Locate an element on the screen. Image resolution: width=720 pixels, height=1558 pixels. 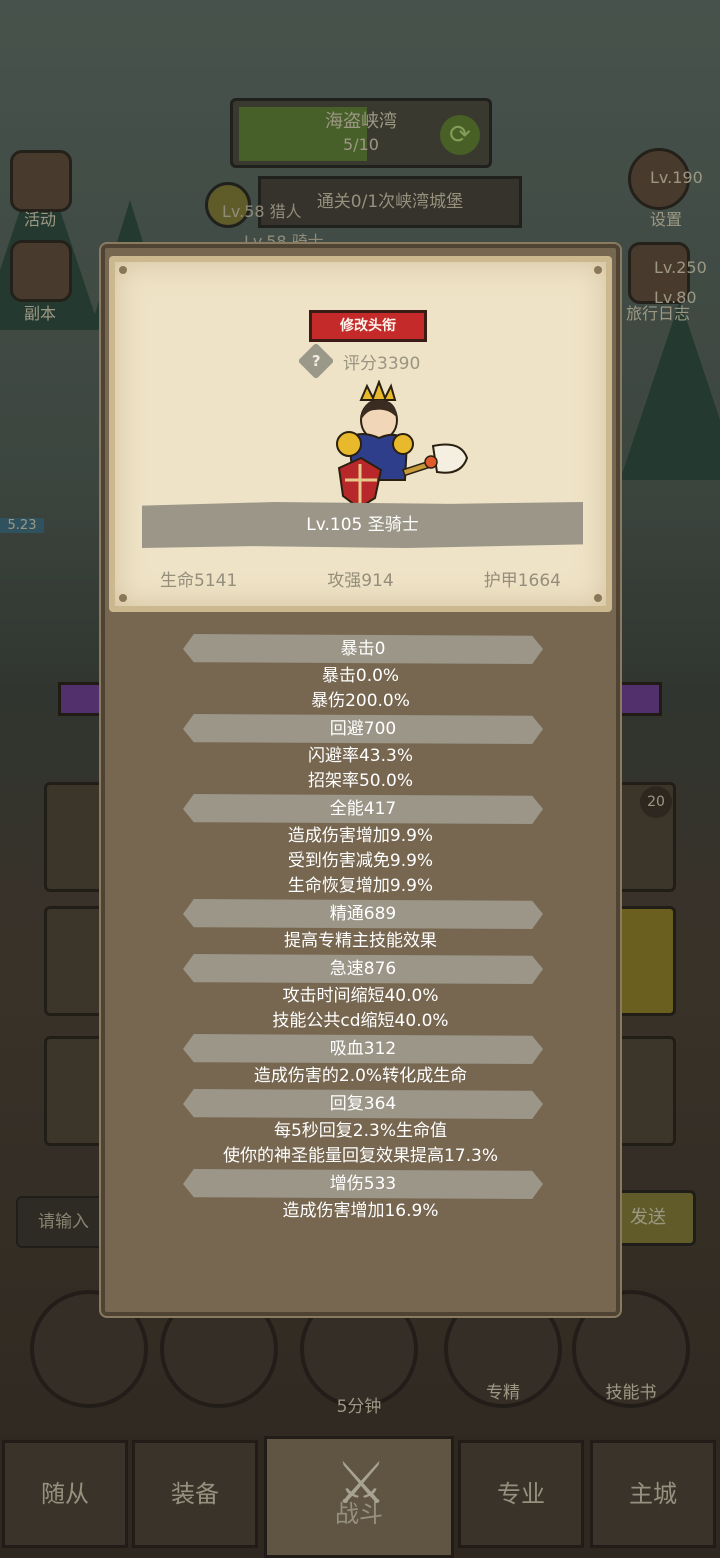
attribute-detail: 技能公共cd缩短40.0% is located at coordinates (360, 1021).